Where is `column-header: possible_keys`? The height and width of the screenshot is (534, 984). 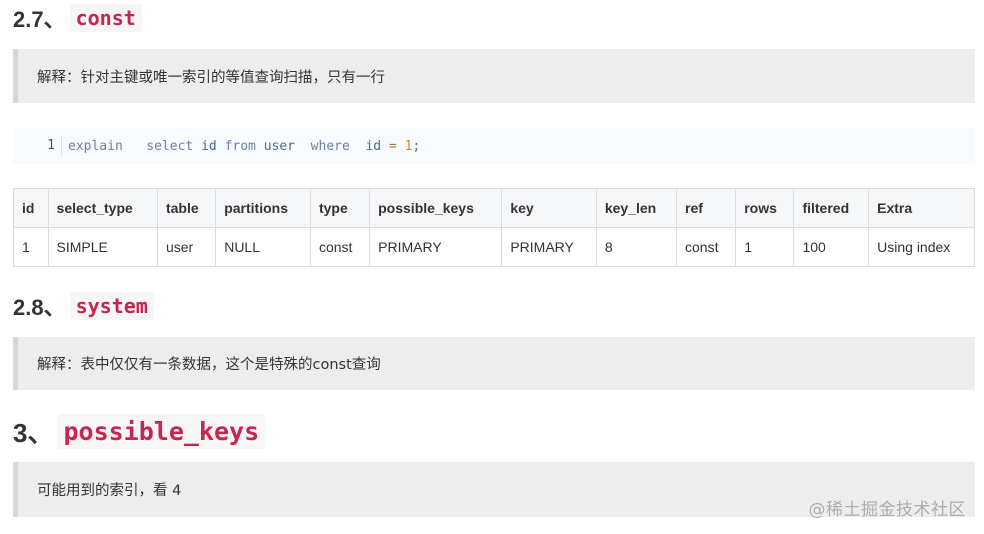 column-header: possible_keys is located at coordinates (436, 208).